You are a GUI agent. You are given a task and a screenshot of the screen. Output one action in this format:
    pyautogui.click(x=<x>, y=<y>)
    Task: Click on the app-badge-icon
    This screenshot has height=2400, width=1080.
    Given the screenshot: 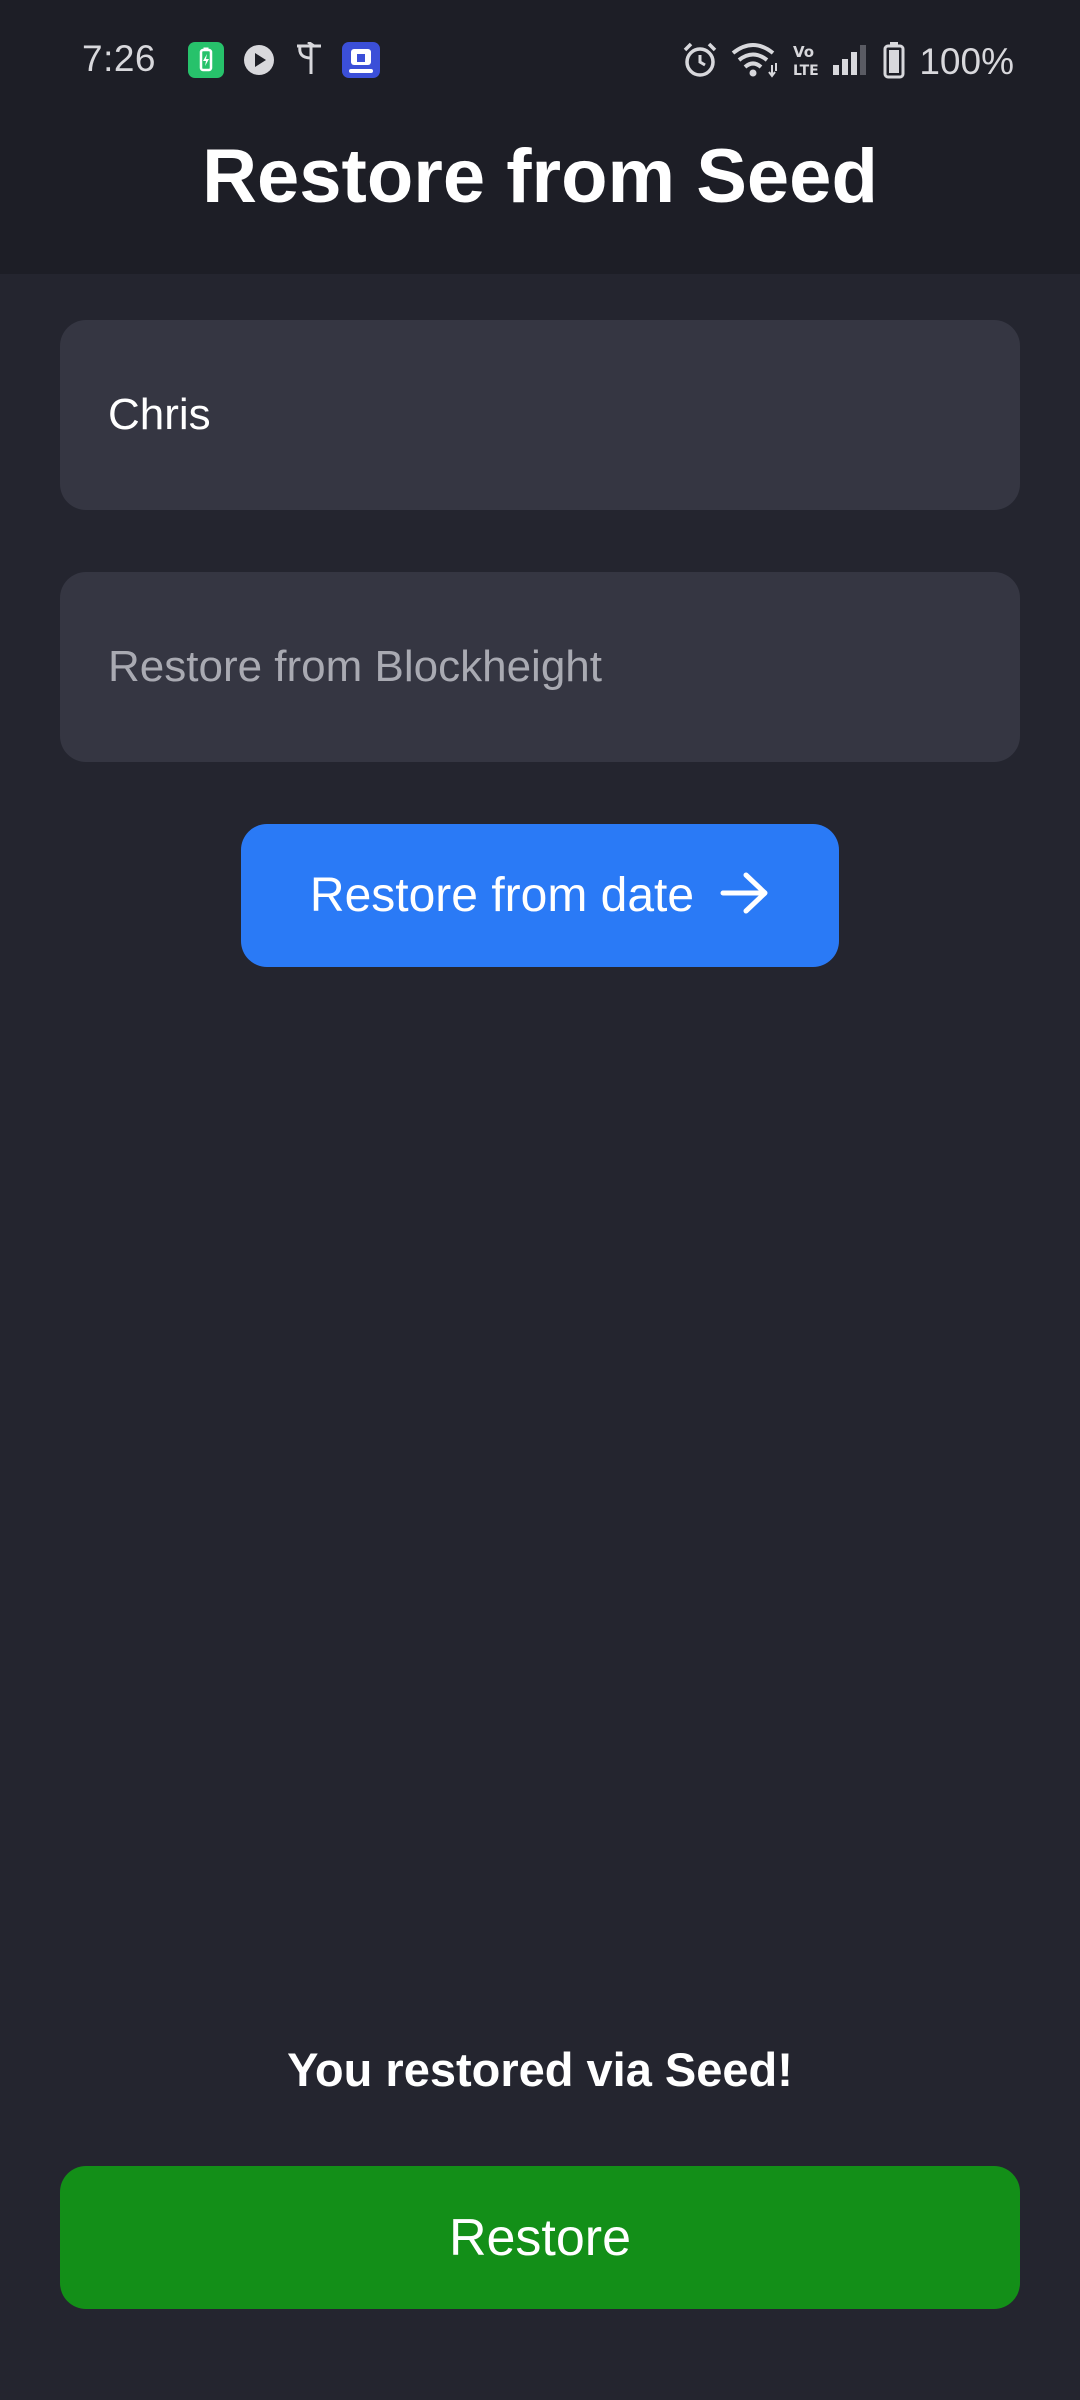 What is the action you would take?
    pyautogui.click(x=361, y=62)
    